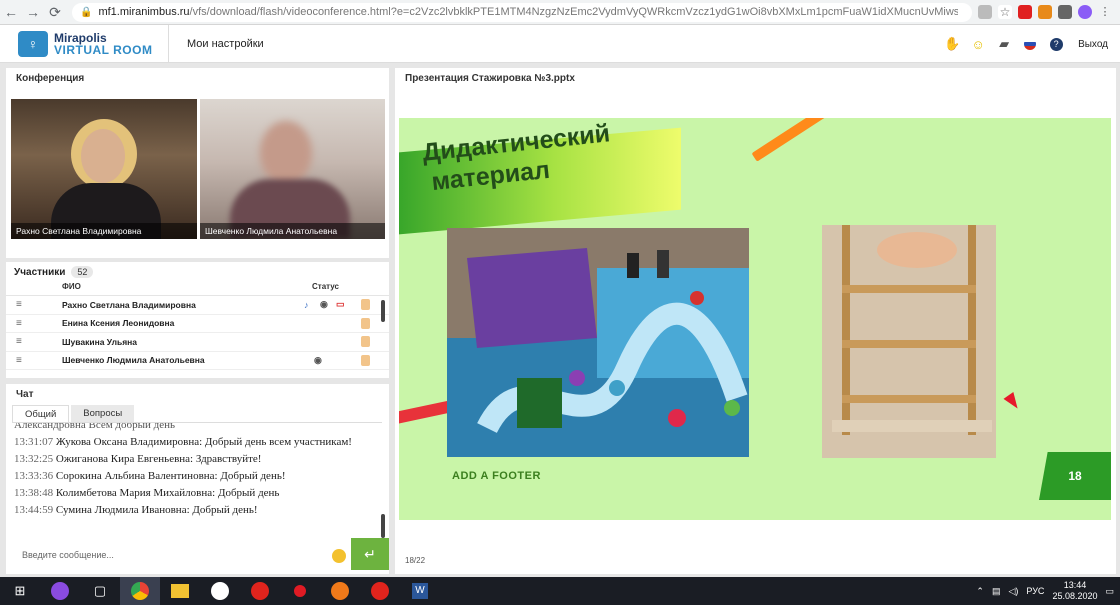 The height and width of the screenshot is (605, 1120). What do you see at coordinates (952, 44) in the screenshot?
I see `raise-hand-icon: ✋` at bounding box center [952, 44].